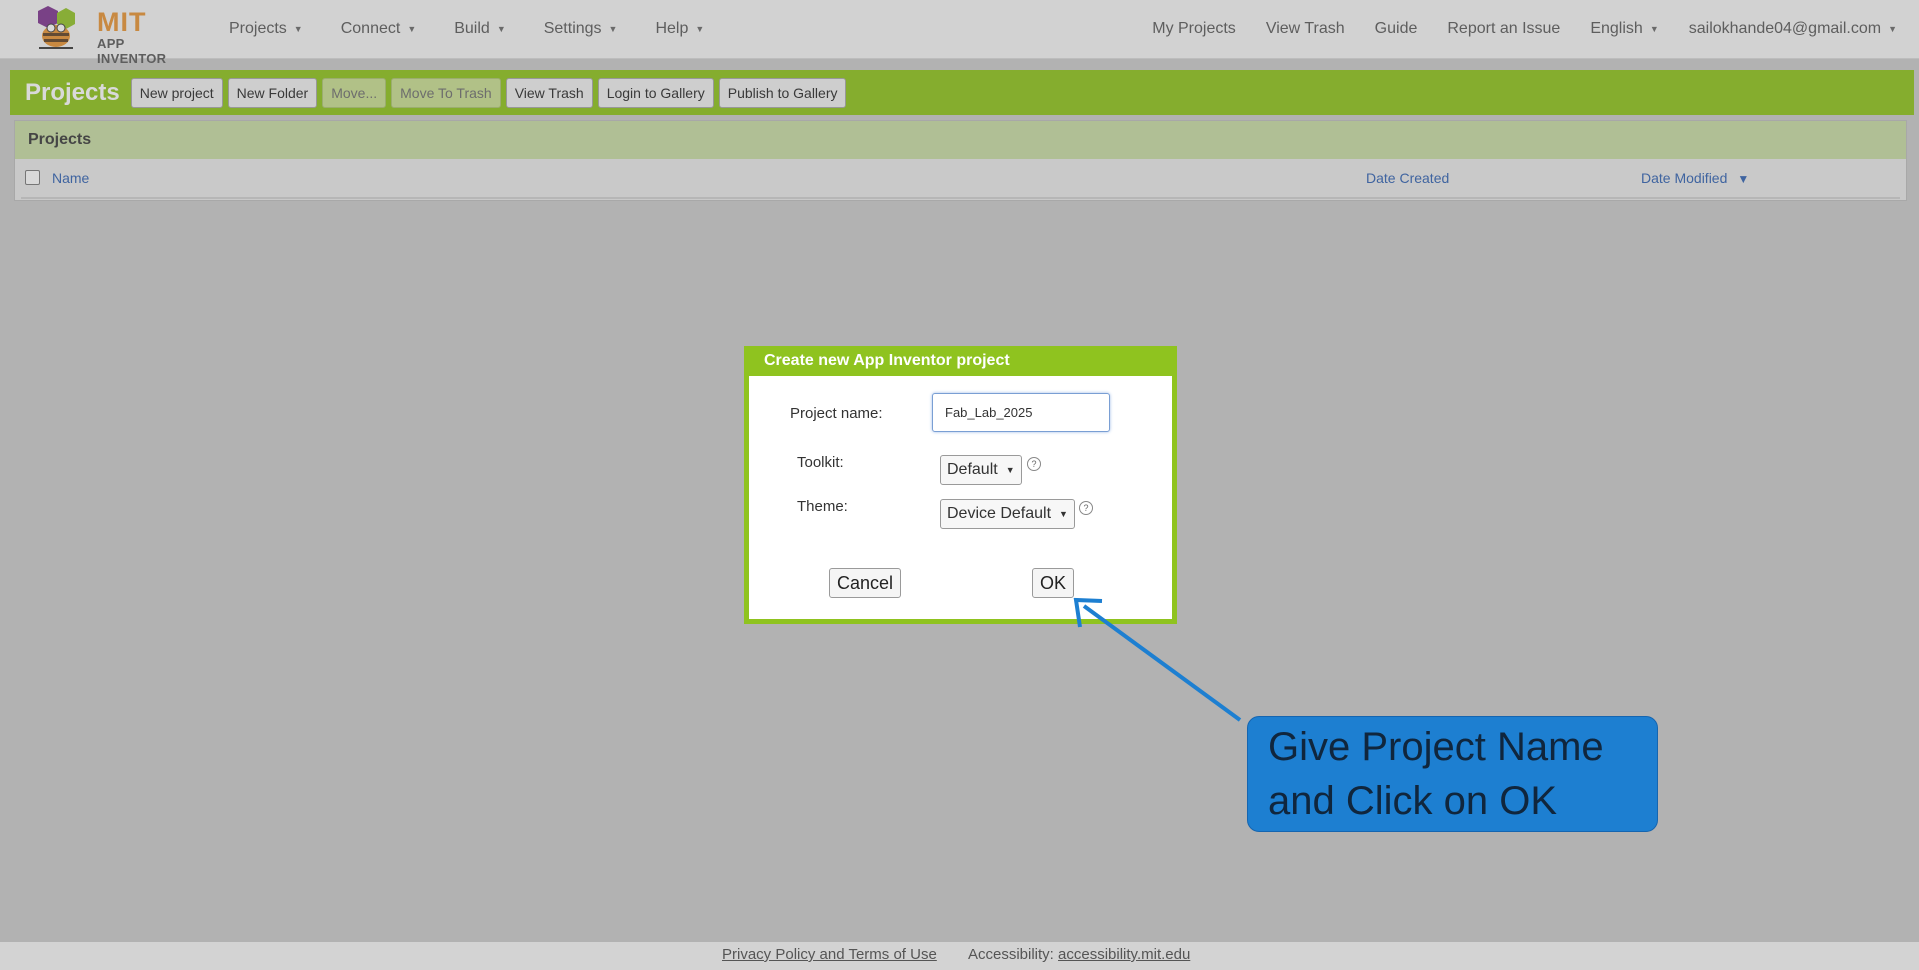  What do you see at coordinates (1124, 954) in the screenshot?
I see `accessibility-link: accessibility.mit.edu` at bounding box center [1124, 954].